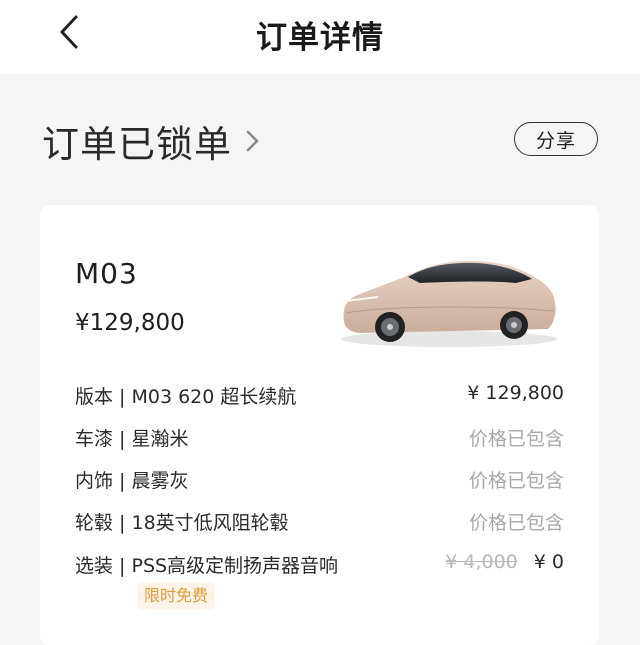 Image resolution: width=640 pixels, height=645 pixels. I want to click on spec-row-interior: 内饰 | 晨雾灰 价格已包含, so click(319, 481).